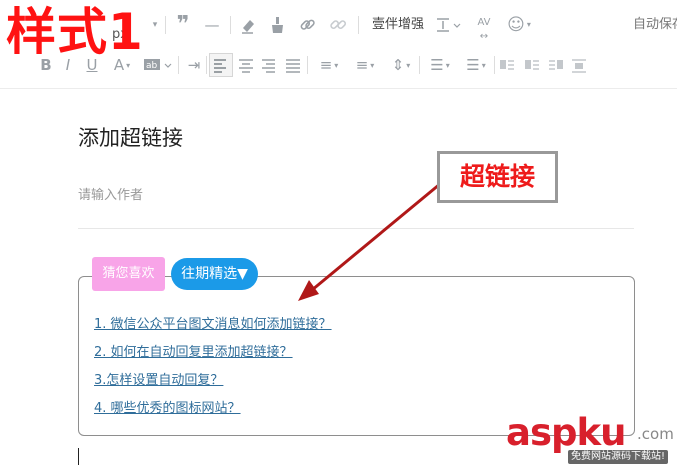 Image resolution: width=677 pixels, height=467 pixels. I want to click on annotation-arrow, so click(369, 241).